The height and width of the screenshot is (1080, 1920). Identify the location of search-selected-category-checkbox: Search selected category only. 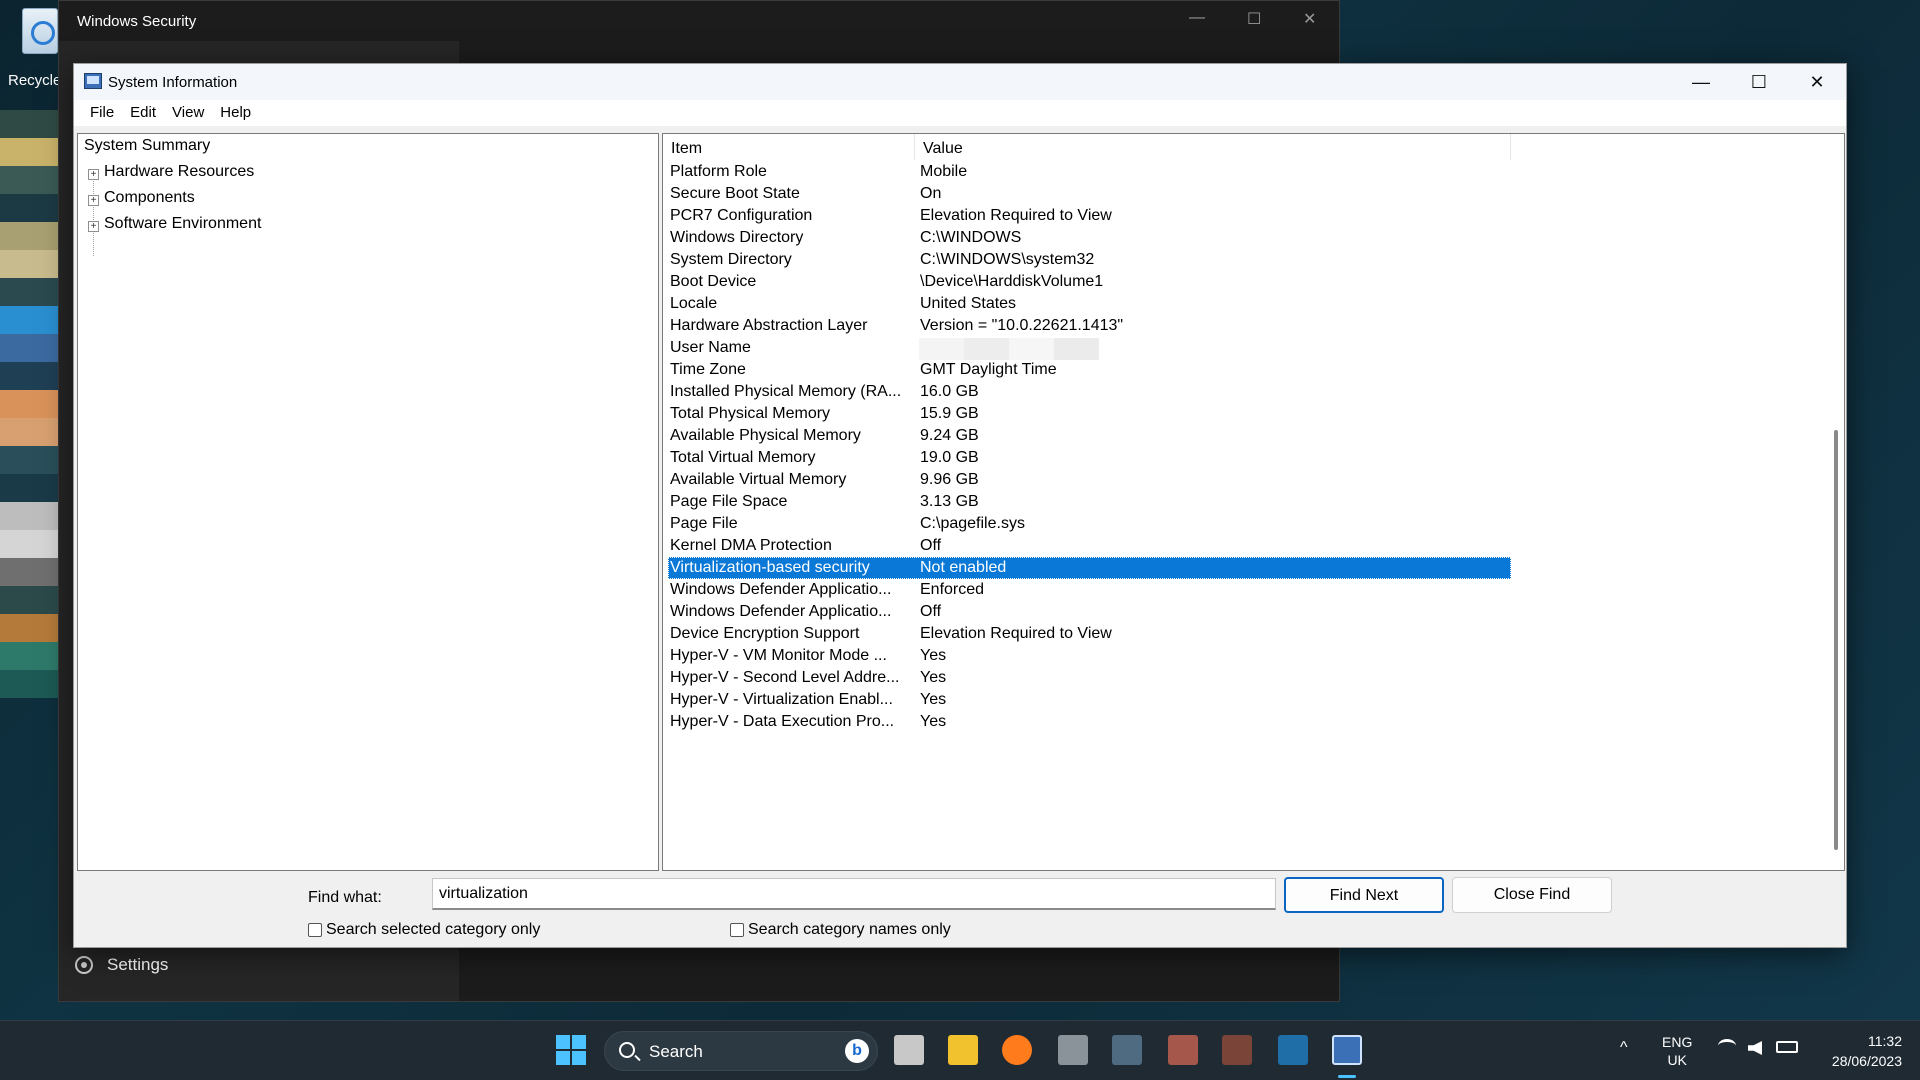
(424, 930).